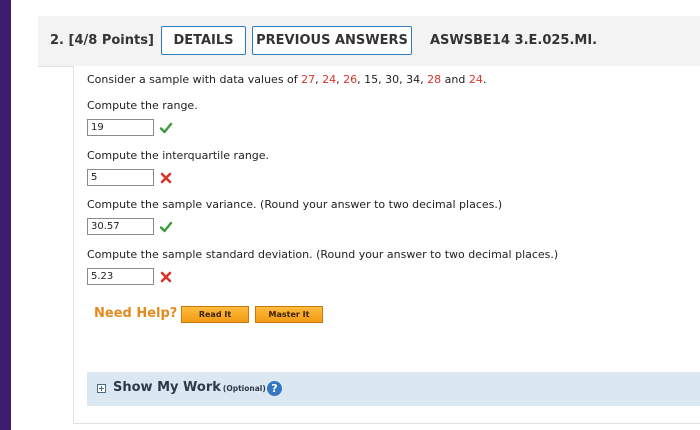  I want to click on data-value: 28, so click(434, 79).